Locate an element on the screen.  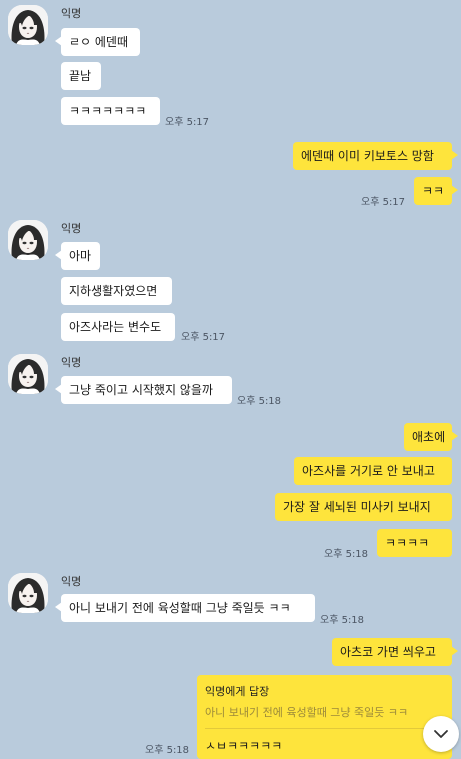
reply-text: ㅅㅂㅋㅋㅋㅋㅋ is located at coordinates (244, 746).